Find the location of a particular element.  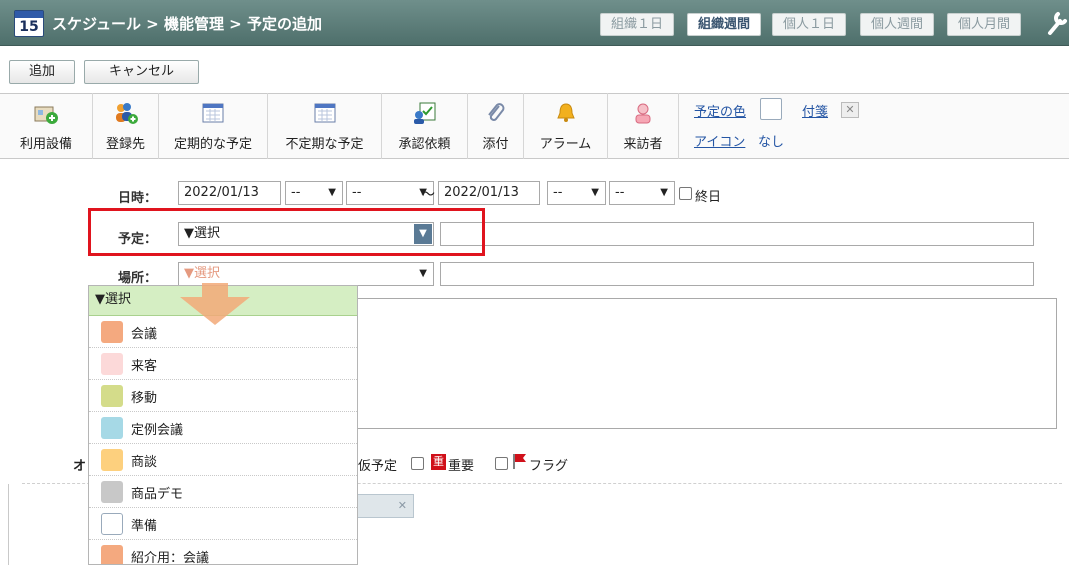

view-personal-month-button: 個人月間 is located at coordinates (984, 24).